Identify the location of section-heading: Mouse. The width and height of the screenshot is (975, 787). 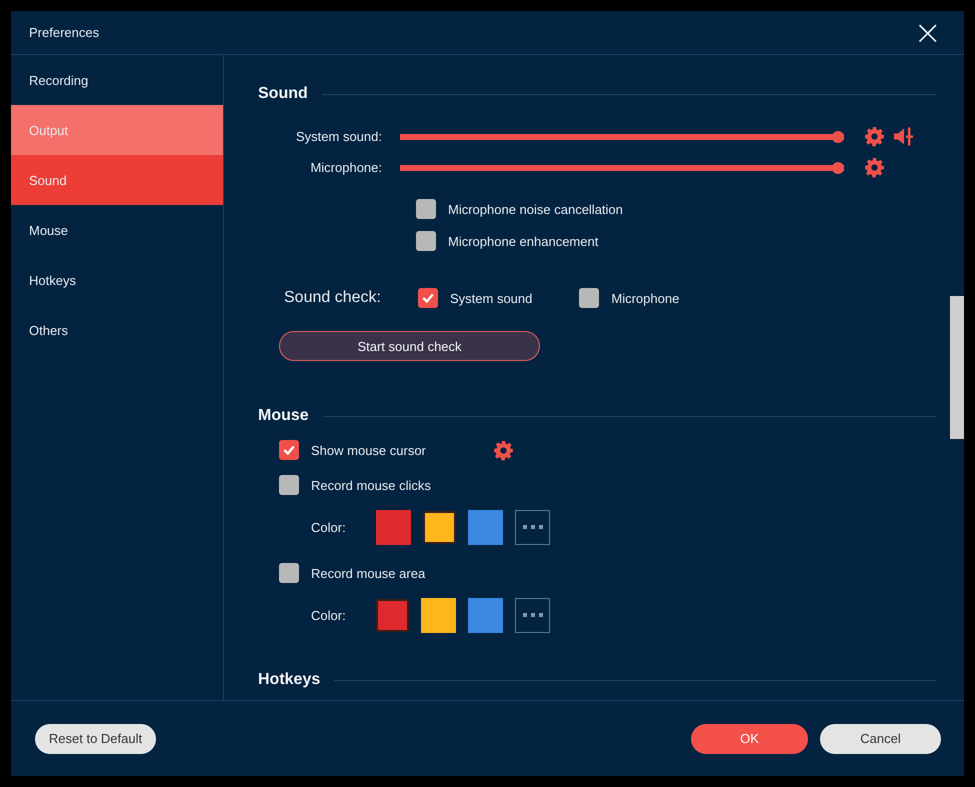
(283, 416).